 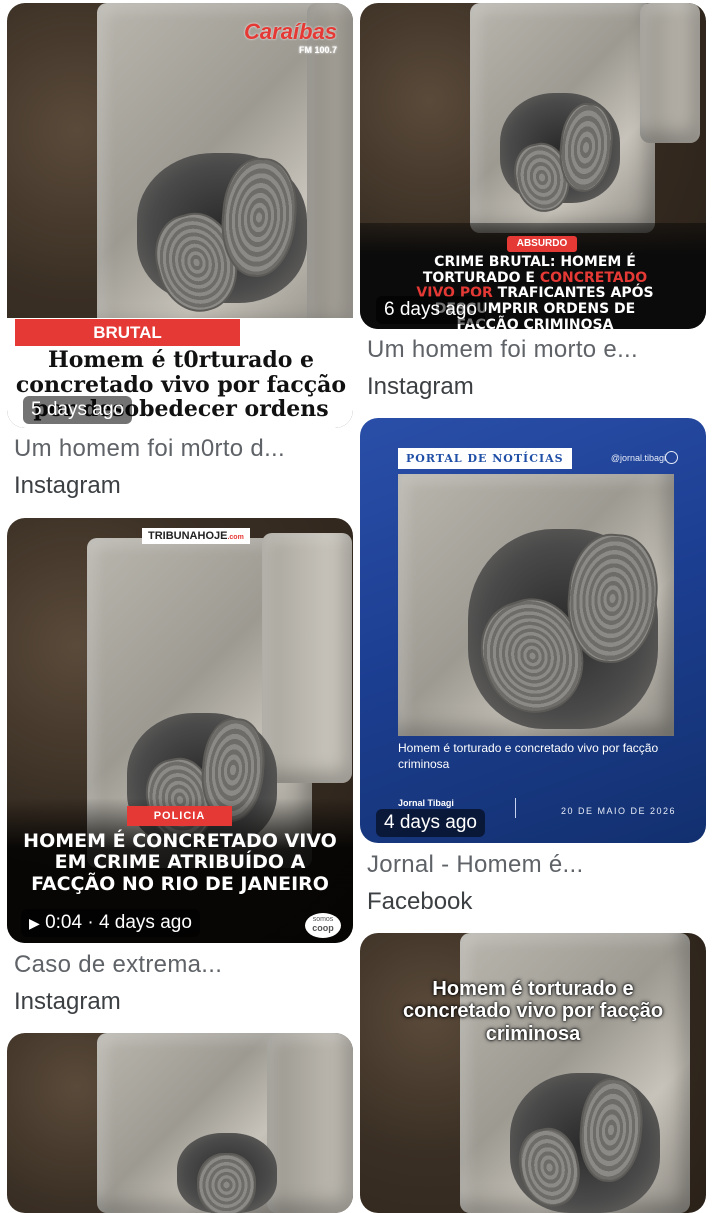 What do you see at coordinates (430, 310) in the screenshot?
I see `time-badge: 6 days ago` at bounding box center [430, 310].